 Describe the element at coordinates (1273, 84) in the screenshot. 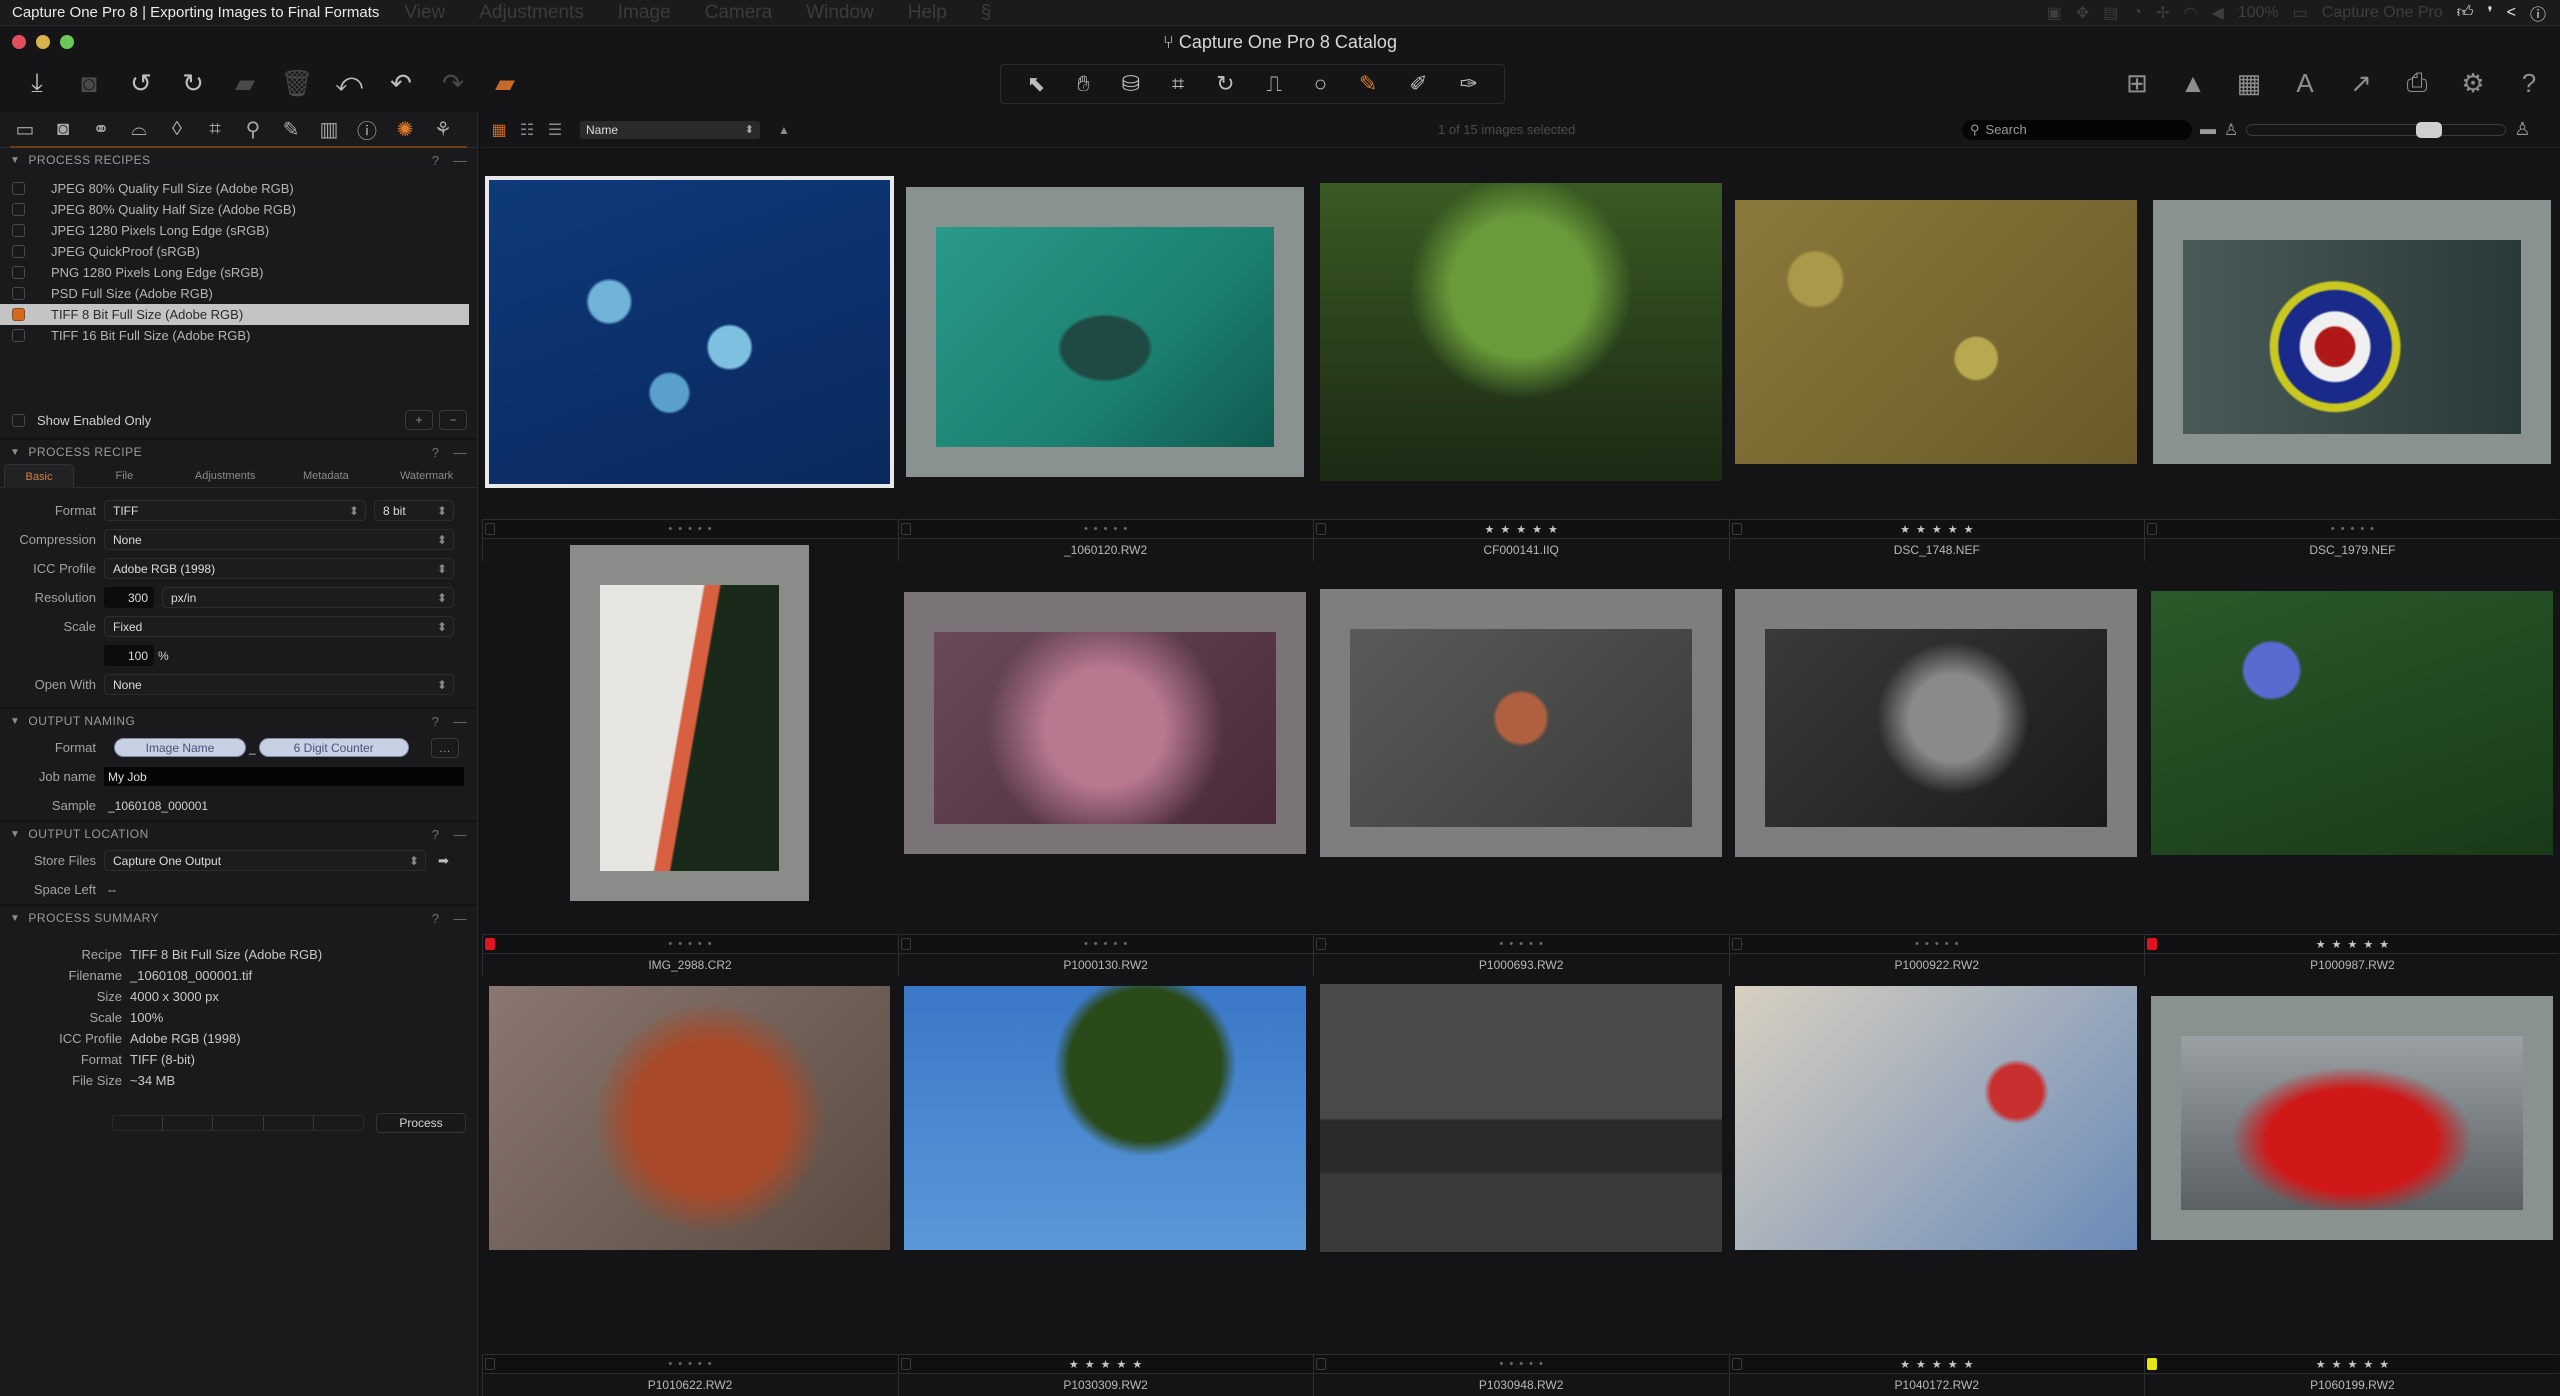

I see `keystone-tool-icon: ⎍` at that location.